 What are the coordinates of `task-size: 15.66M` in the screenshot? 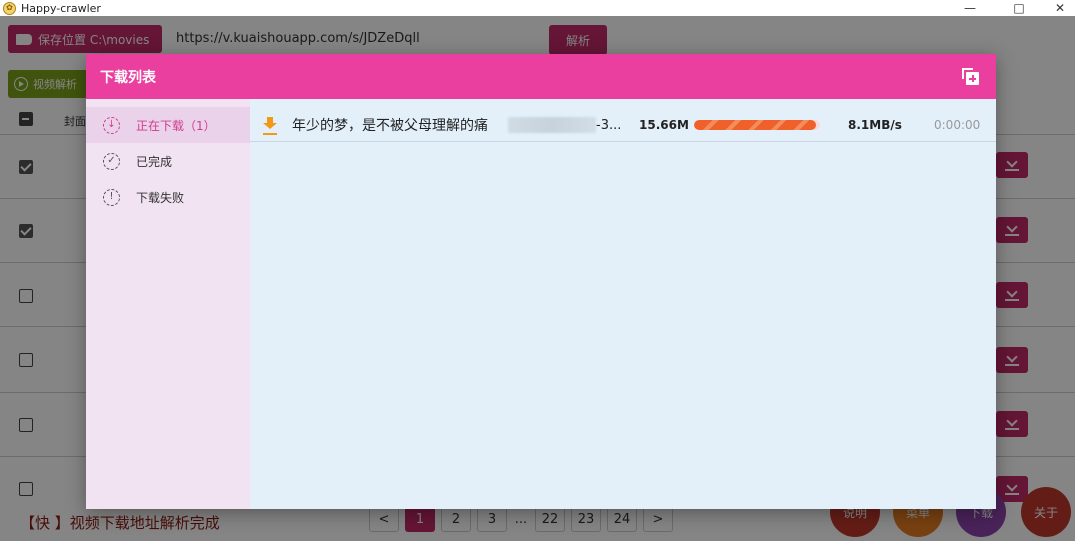 It's located at (664, 125).